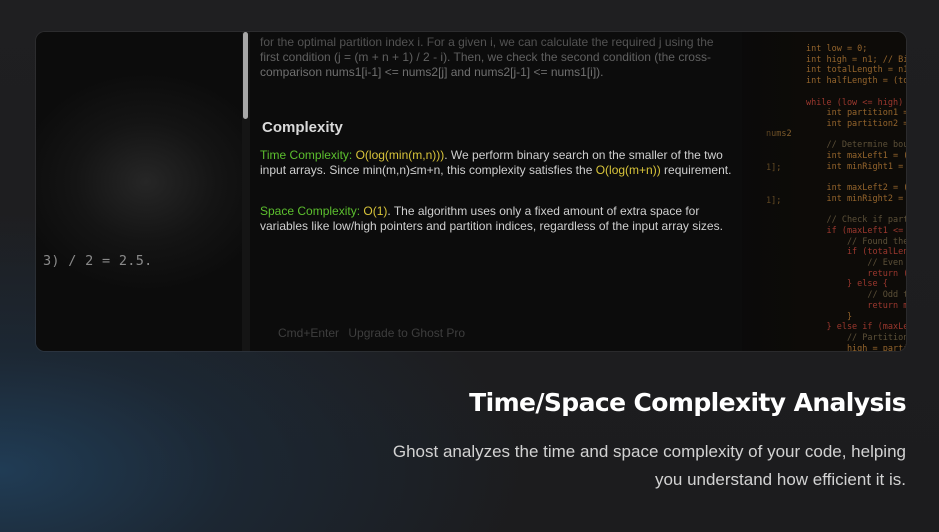 Image resolution: width=939 pixels, height=532 pixels. What do you see at coordinates (687, 402) in the screenshot?
I see `feature-title: Time/Space Complexity Analysis` at bounding box center [687, 402].